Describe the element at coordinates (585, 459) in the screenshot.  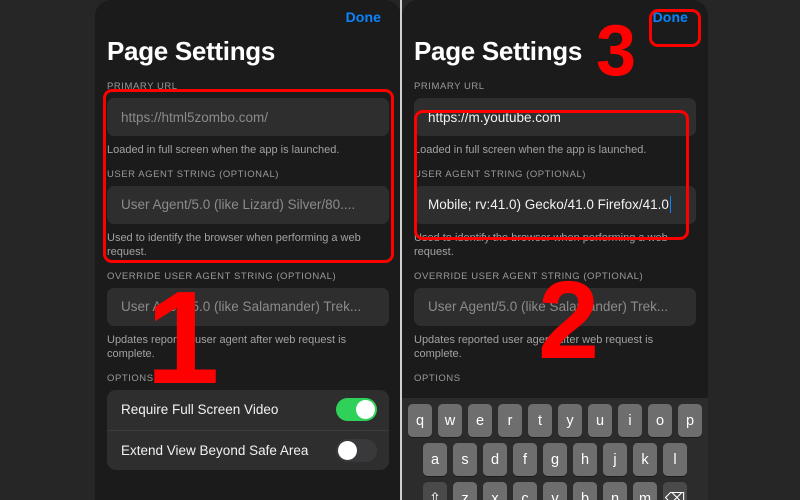
I see `key-h: h` at that location.